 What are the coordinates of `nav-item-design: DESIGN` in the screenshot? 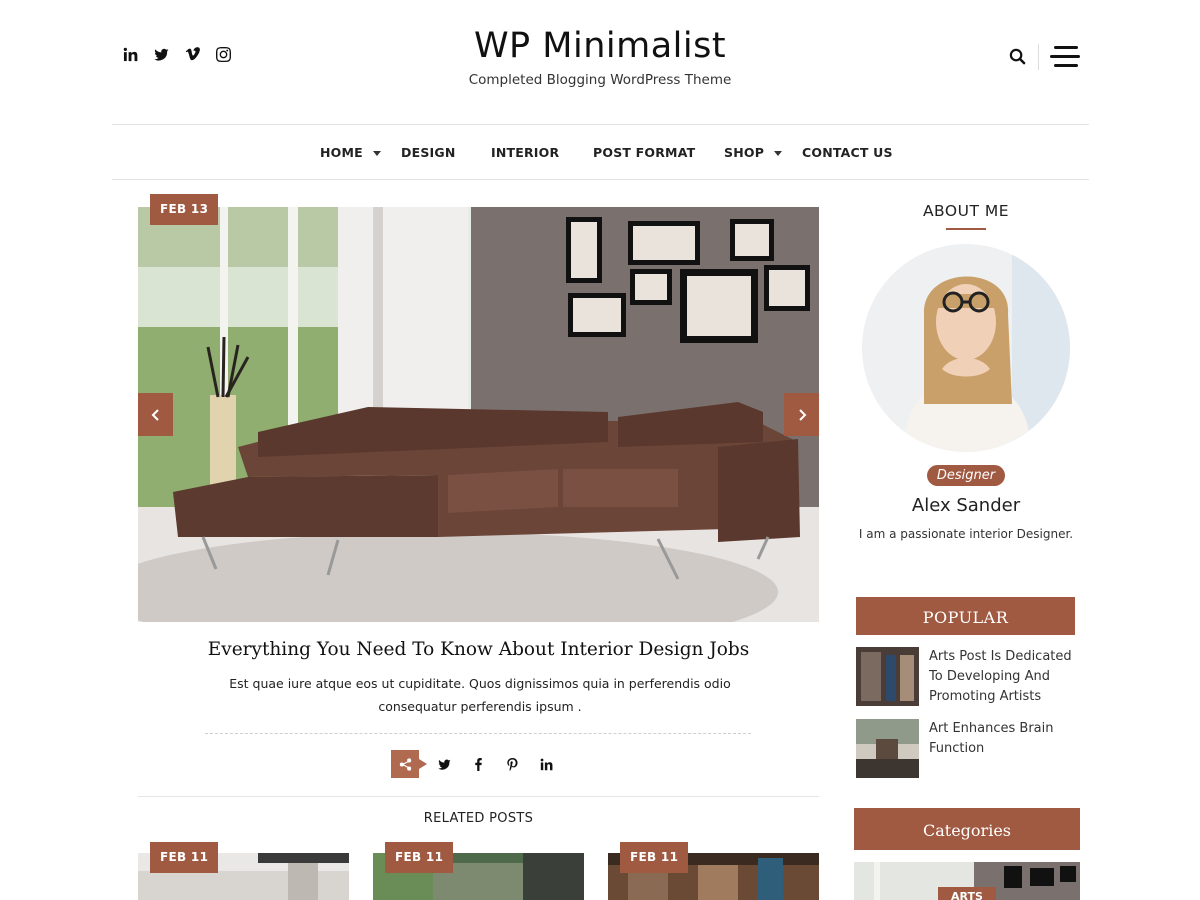 It's located at (428, 152).